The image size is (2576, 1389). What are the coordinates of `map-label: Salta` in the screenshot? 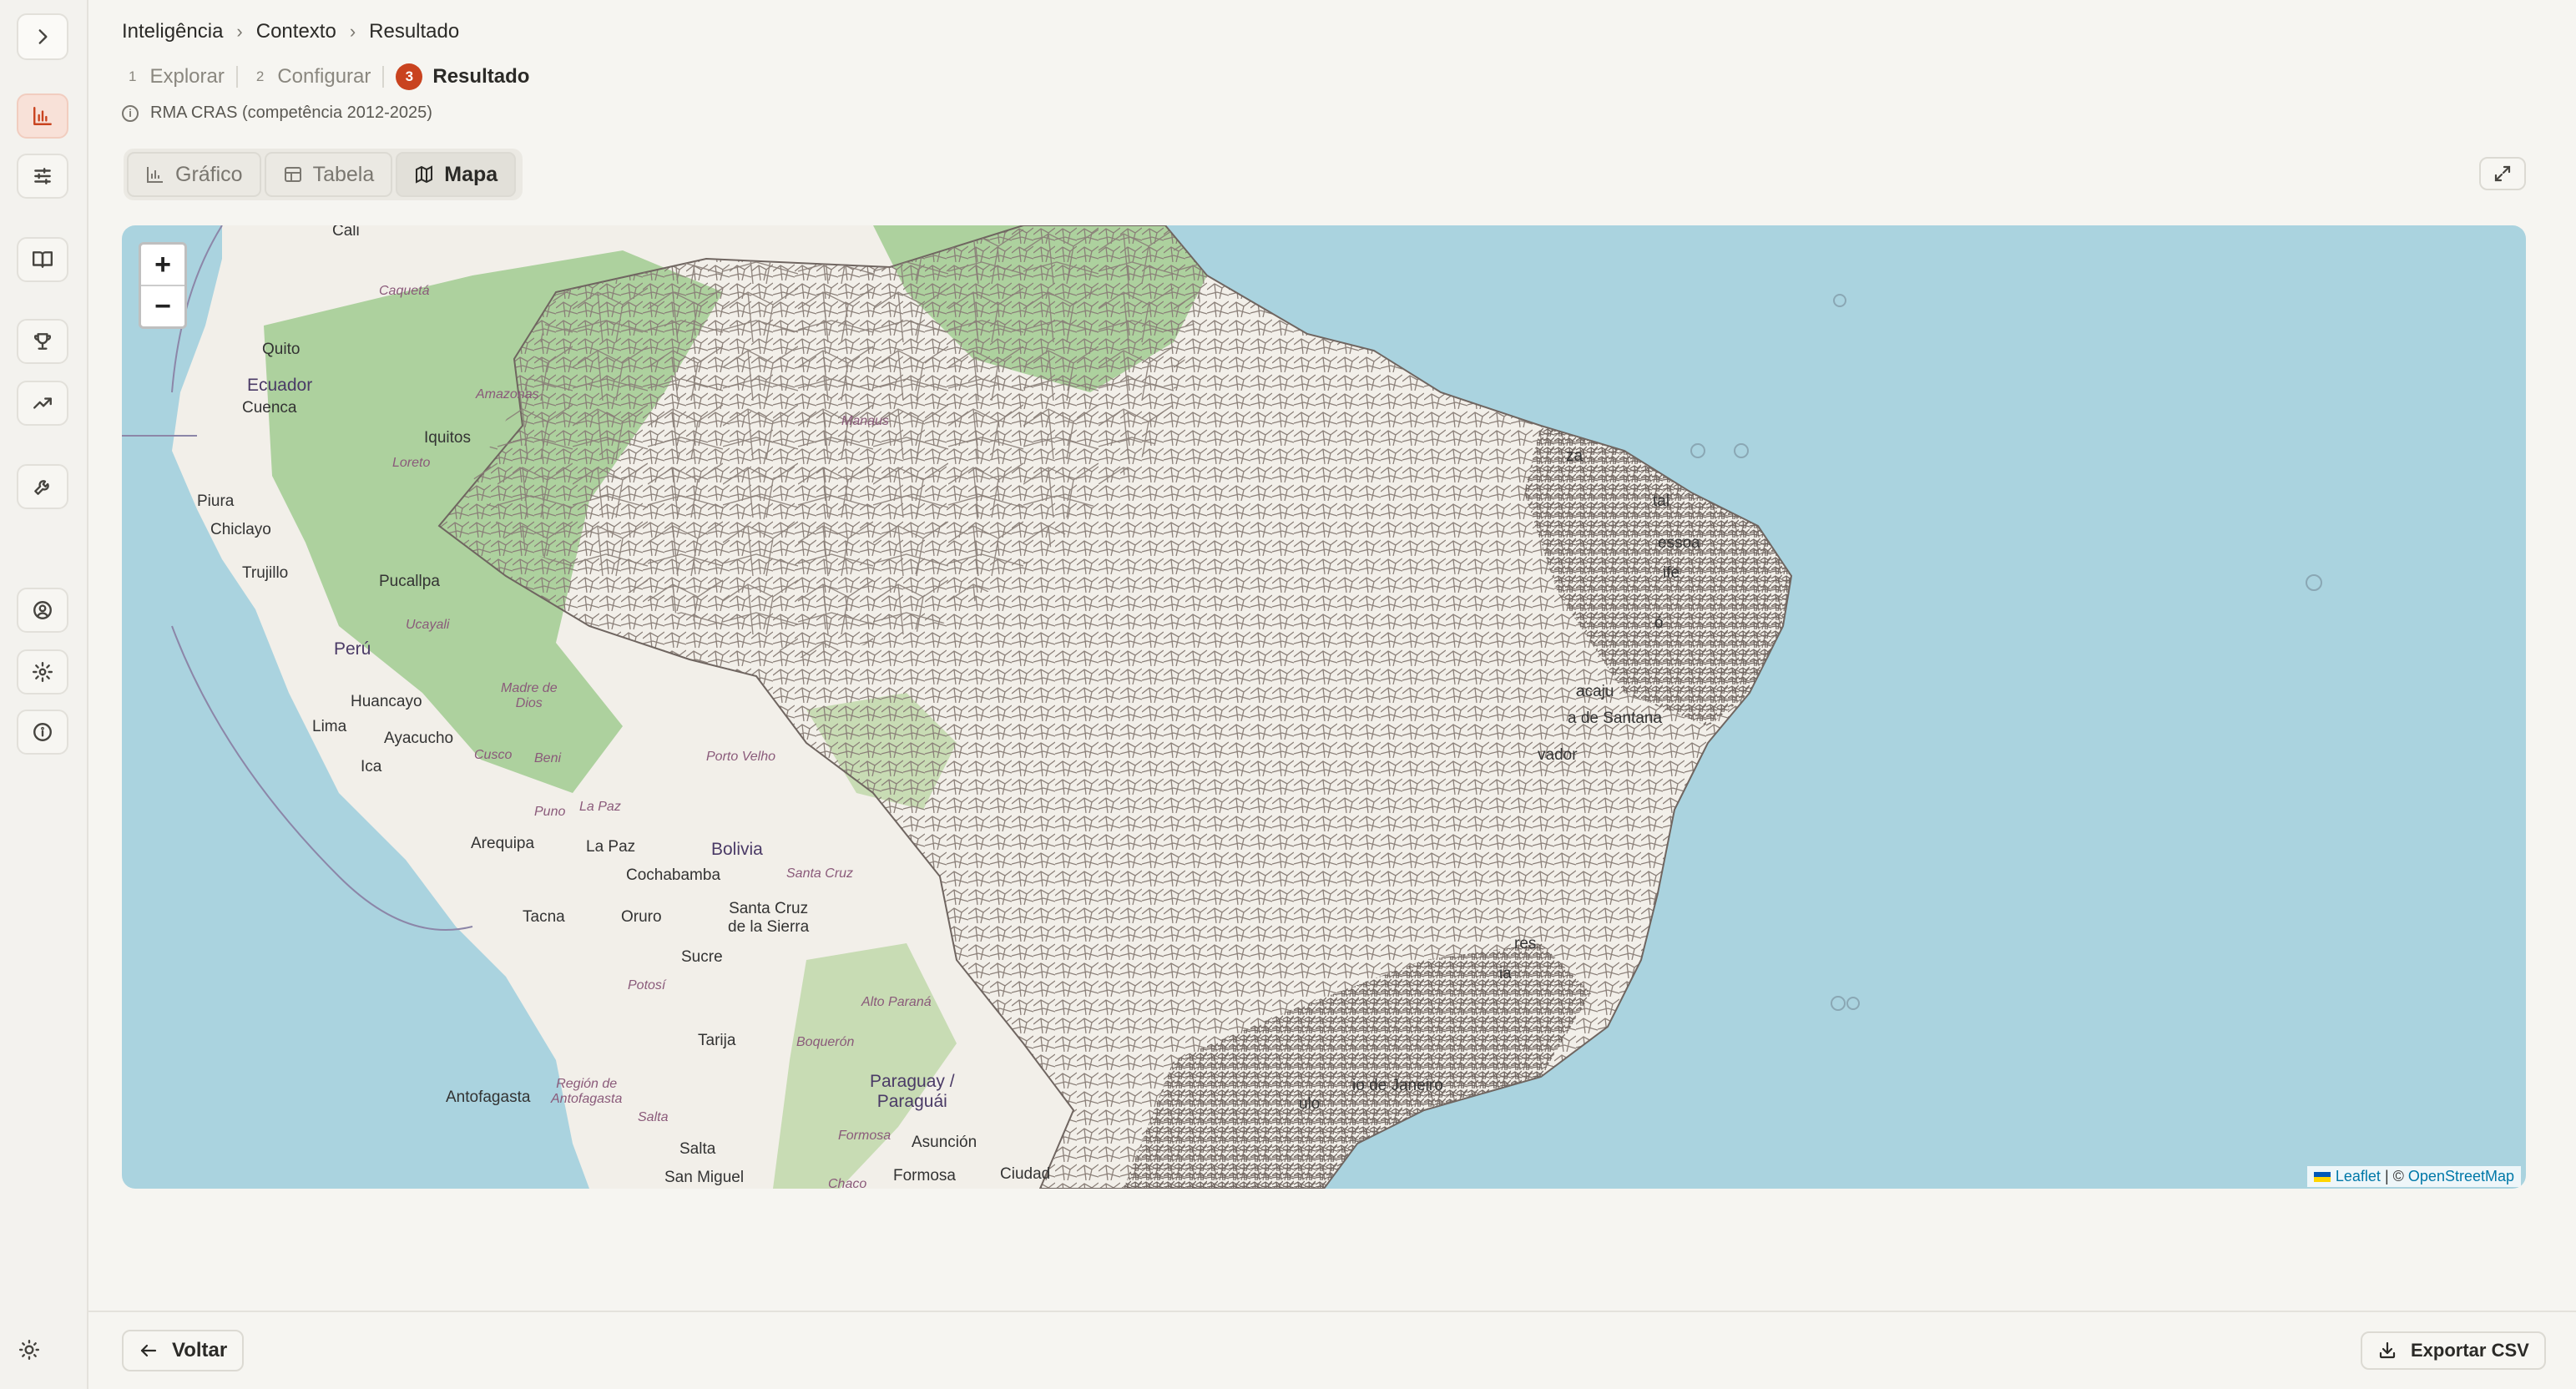 It's located at (653, 1117).